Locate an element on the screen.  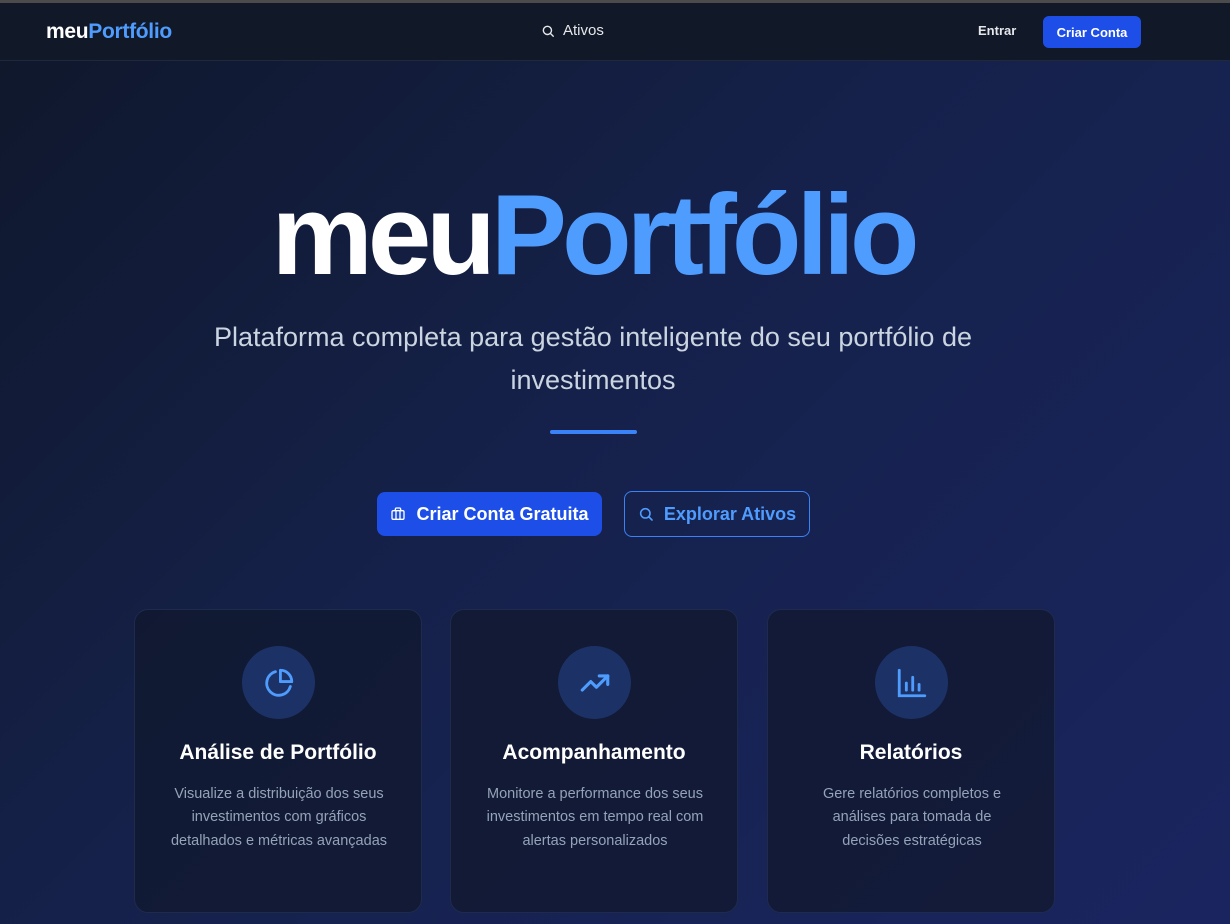
hero-title-part2: Portfólio is located at coordinates (705, 235).